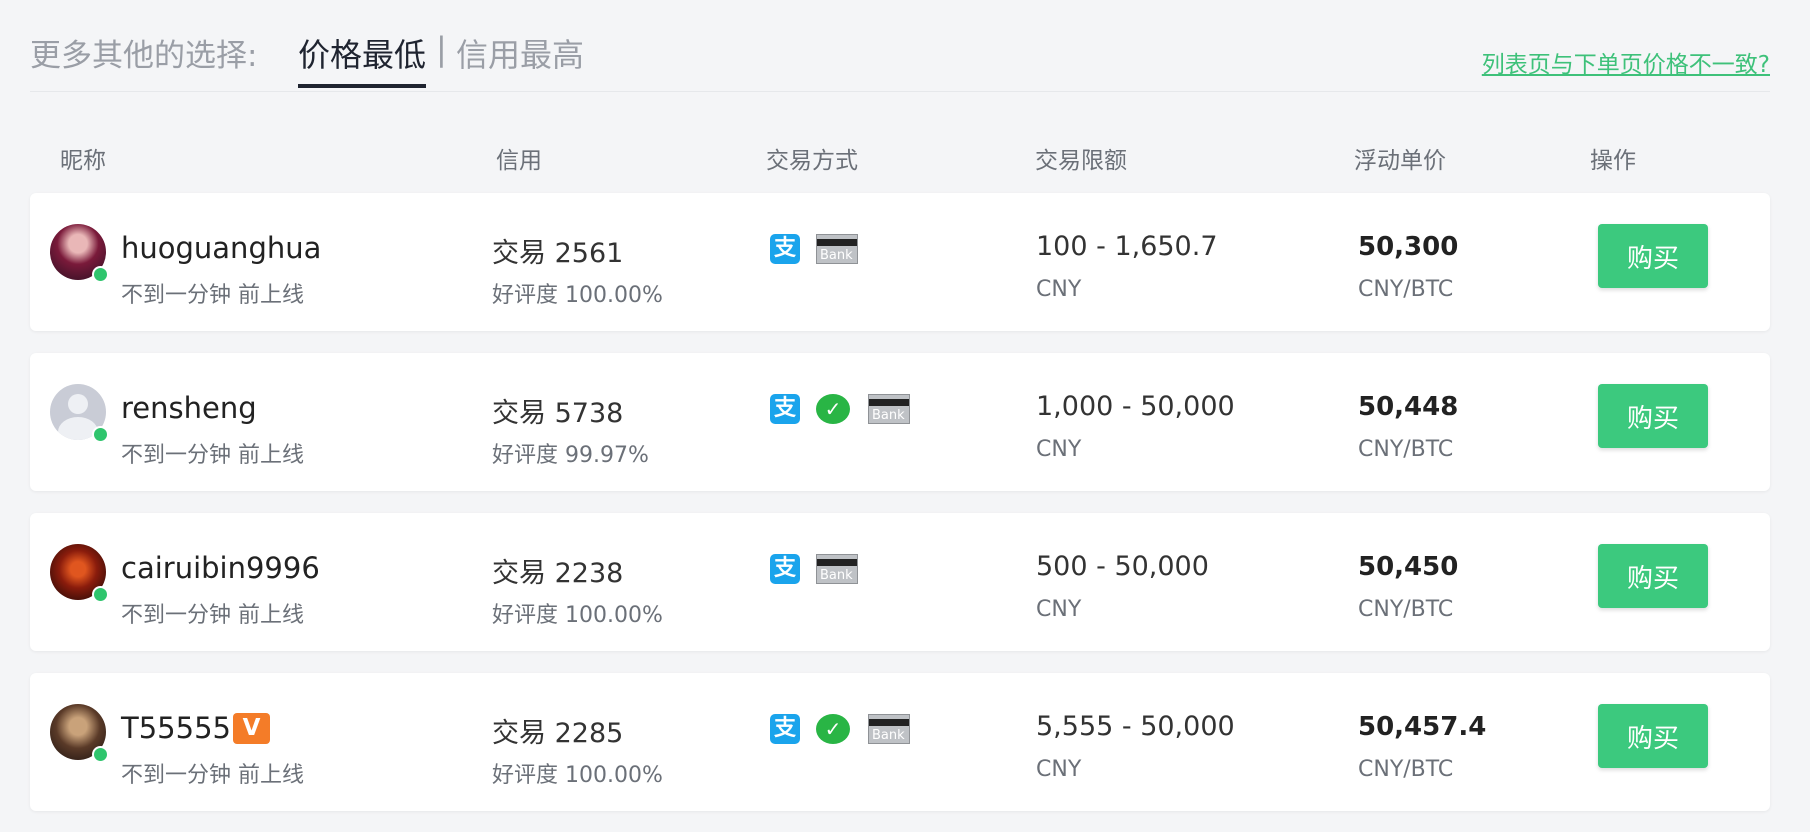 The image size is (1810, 832). Describe the element at coordinates (1081, 161) in the screenshot. I see `column-header-limit: 交易限额` at that location.